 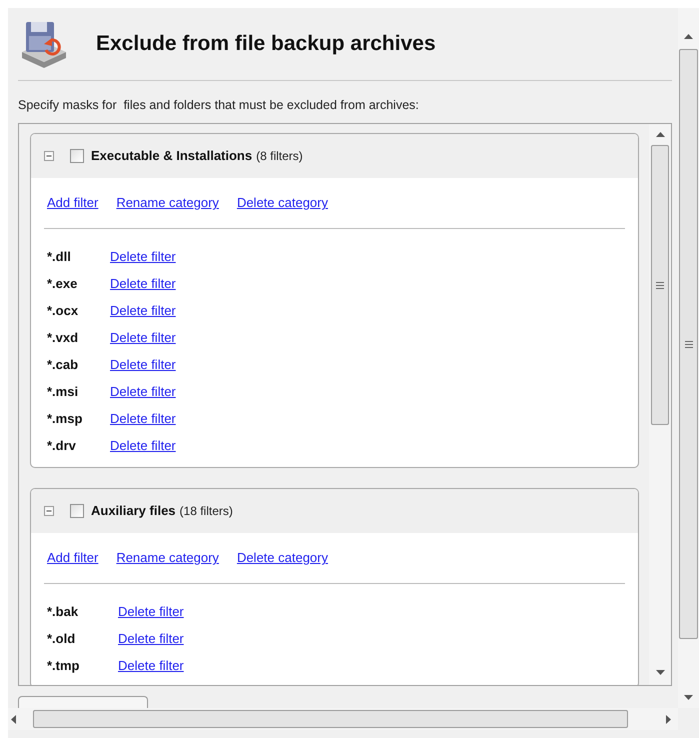 I want to click on filter-count: (18 filters), so click(x=206, y=511).